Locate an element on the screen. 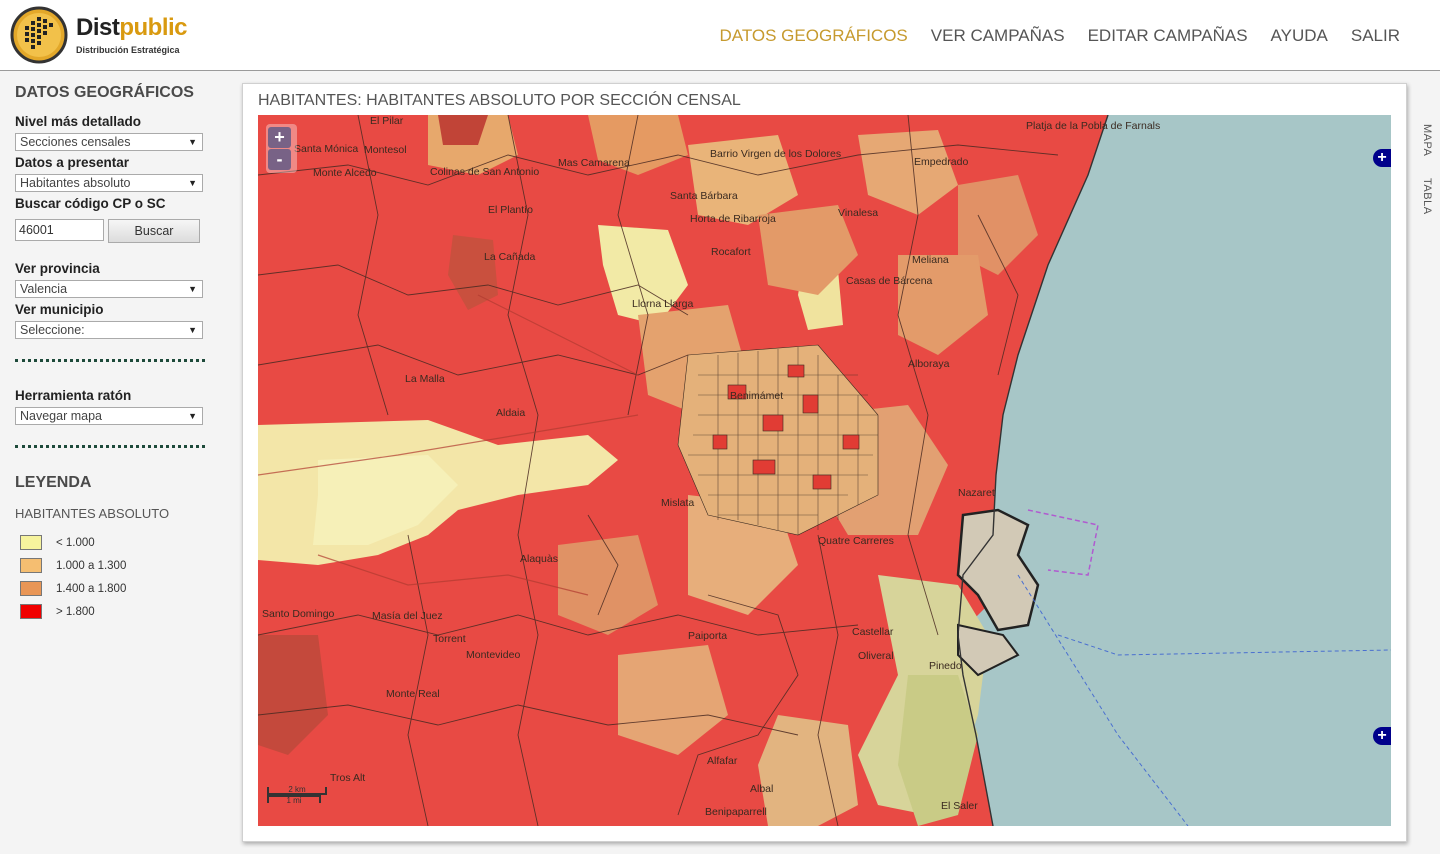 This screenshot has width=1440, height=854. map-label: Oliveral is located at coordinates (876, 656).